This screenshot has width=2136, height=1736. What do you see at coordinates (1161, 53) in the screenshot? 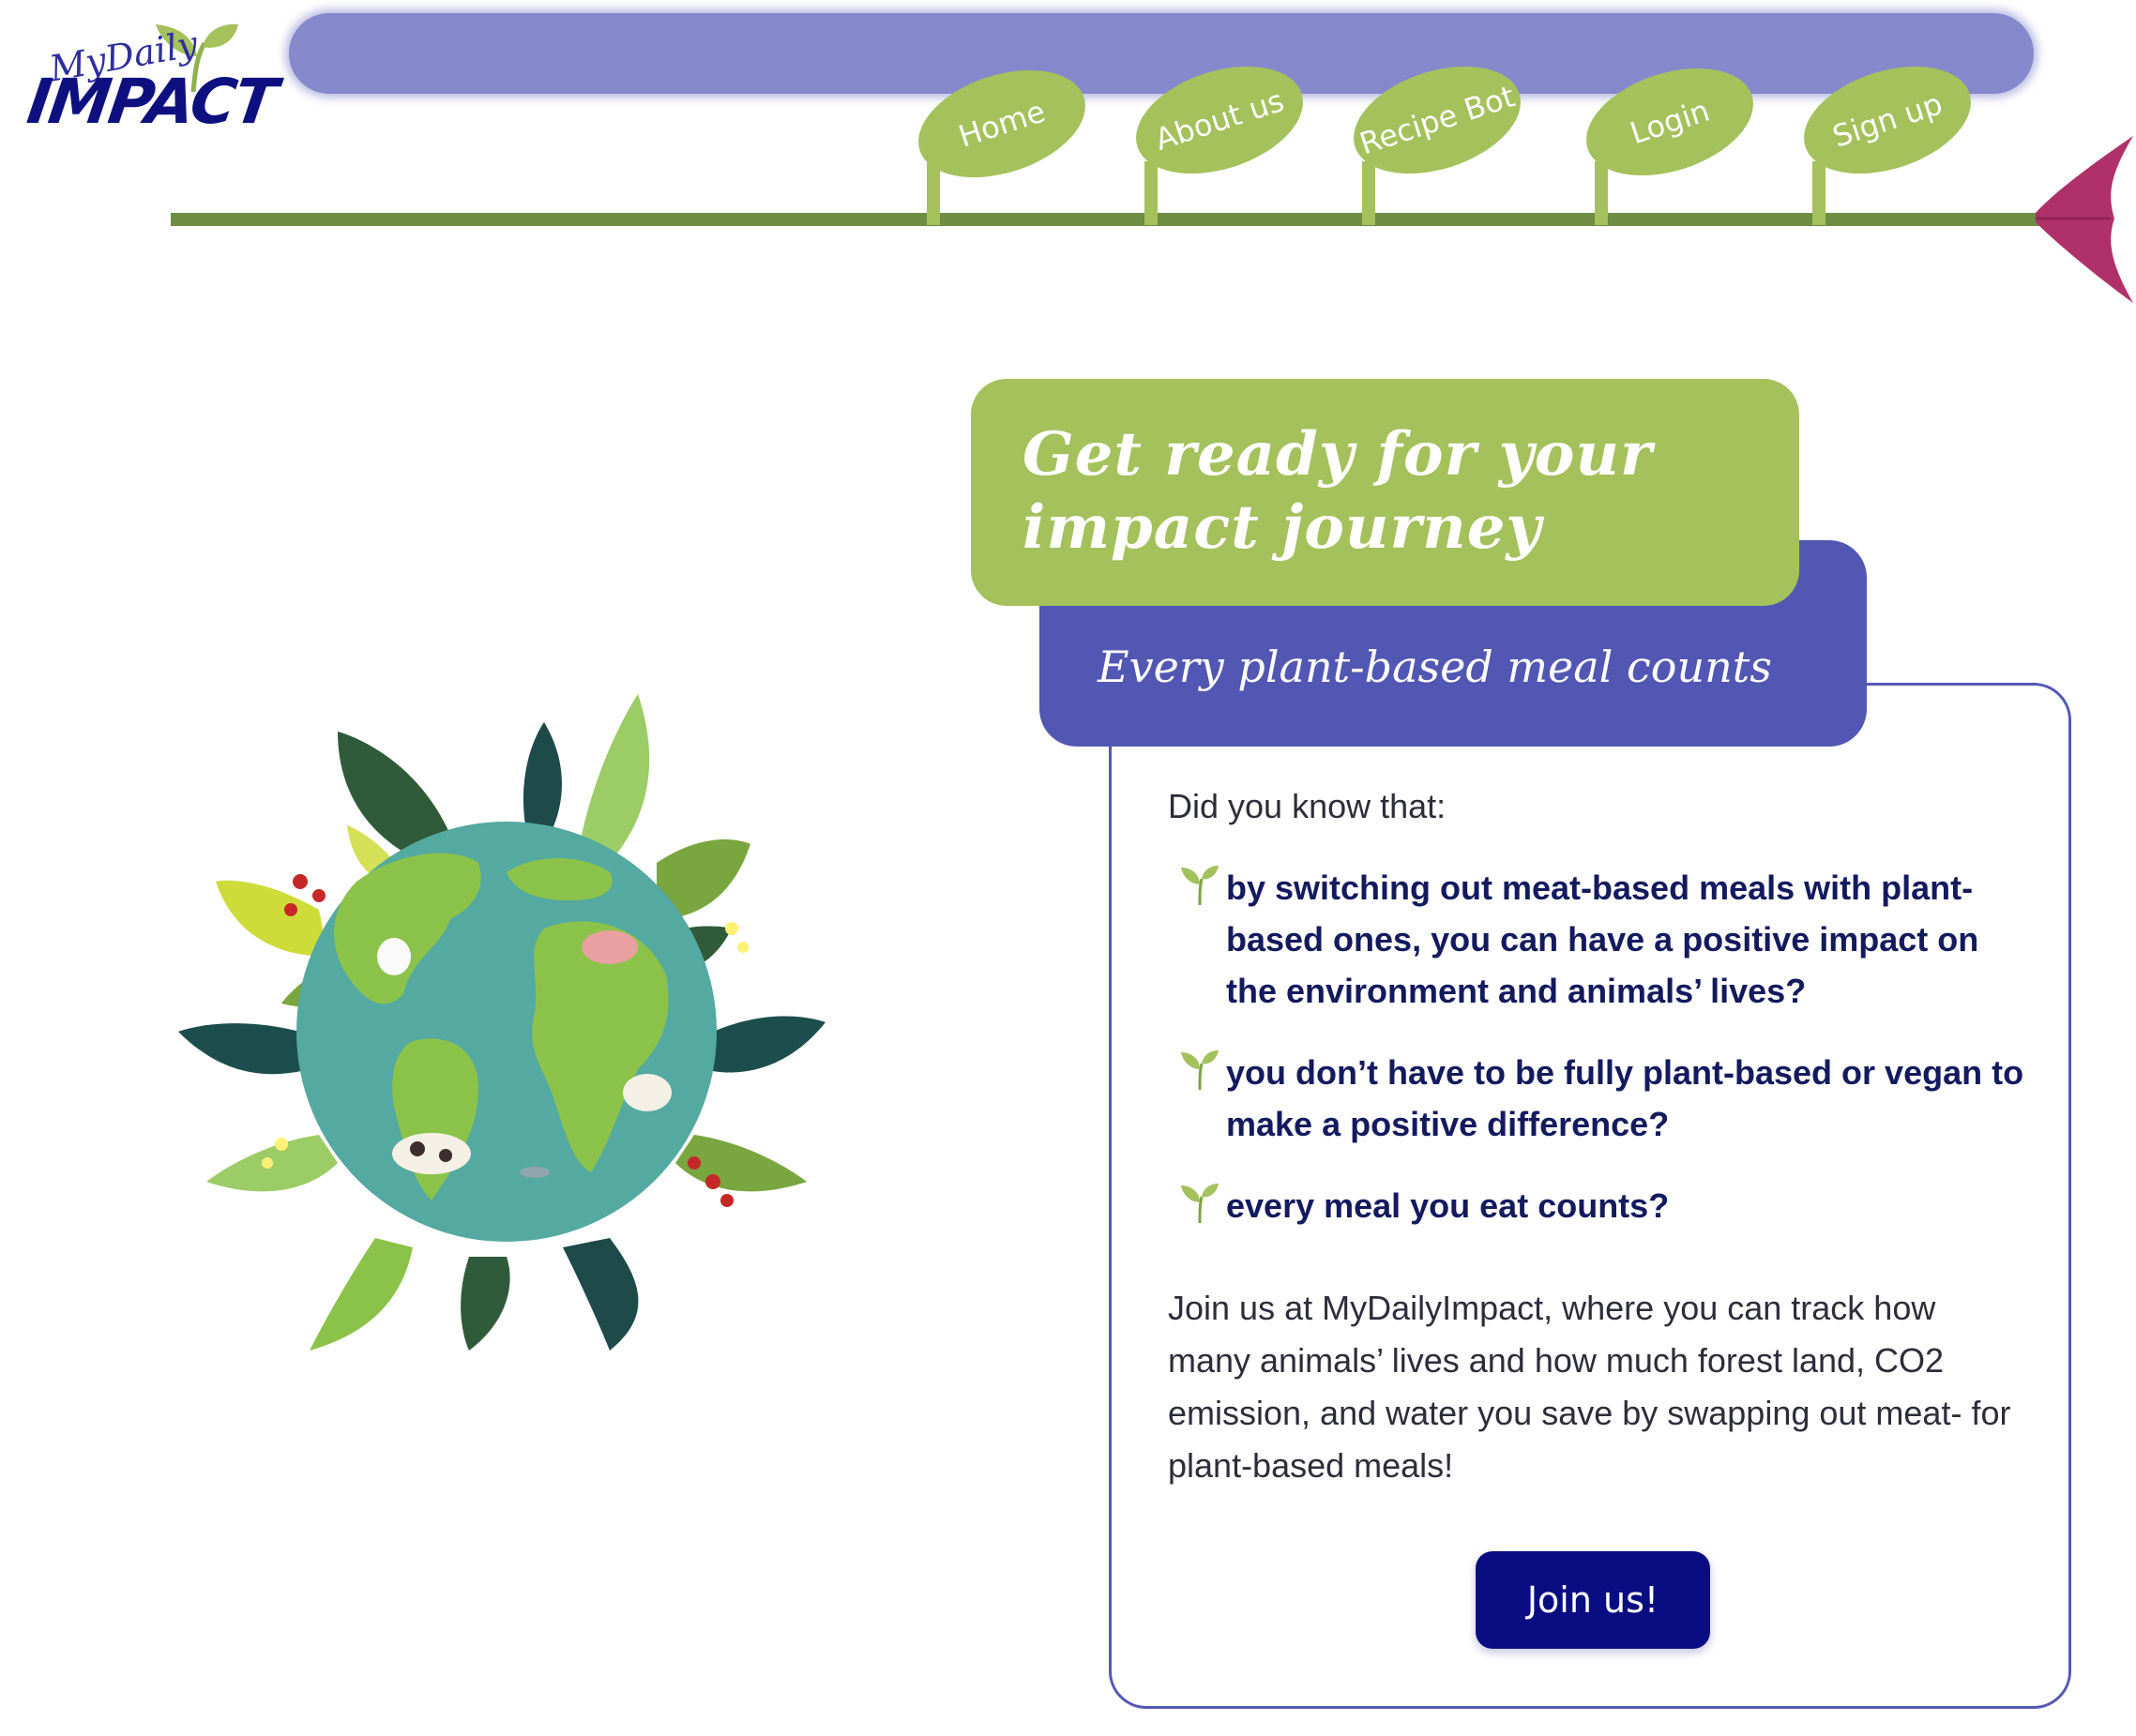
I see `top-bar` at bounding box center [1161, 53].